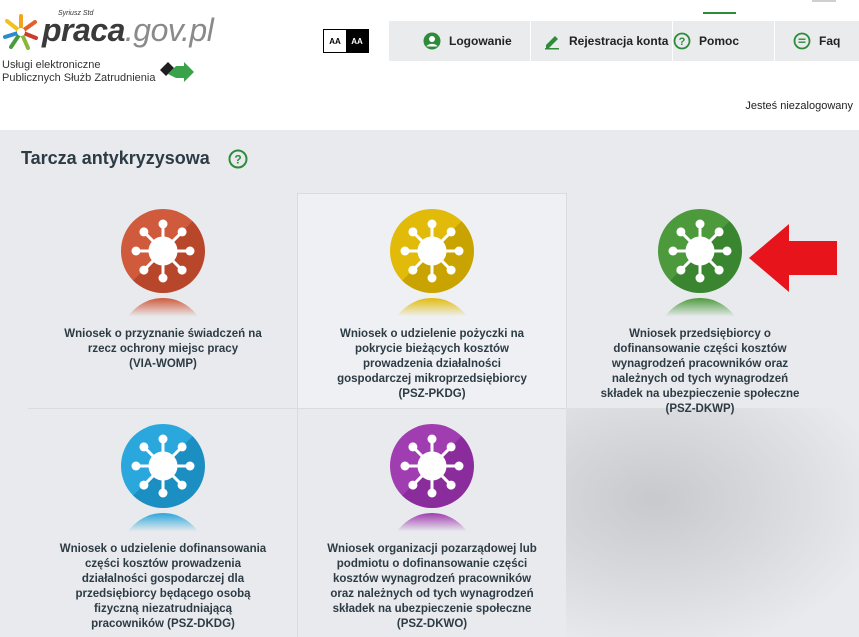  Describe the element at coordinates (163, 579) in the screenshot. I see `tile-label-line: działalności gospodarczej dla` at that location.